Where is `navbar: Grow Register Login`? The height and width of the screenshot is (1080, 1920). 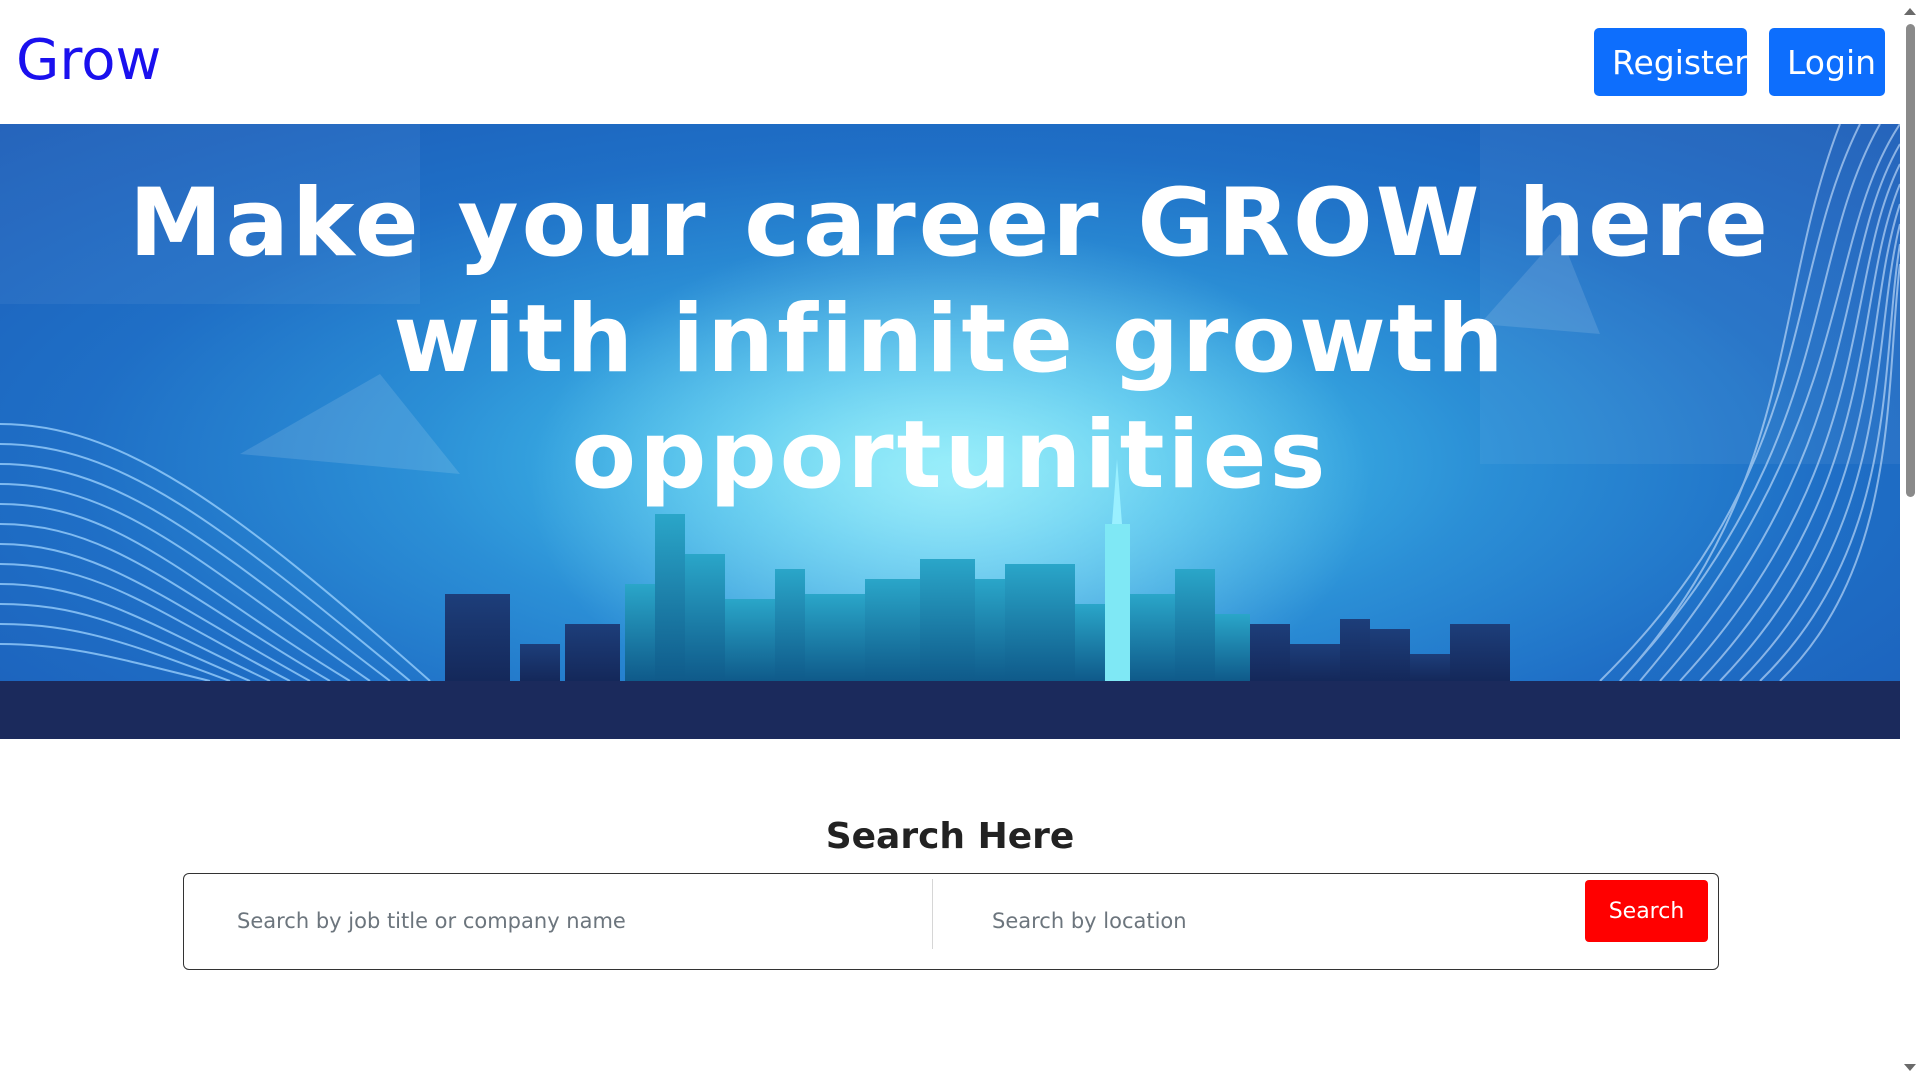
navbar: Grow Register Login is located at coordinates (950, 62).